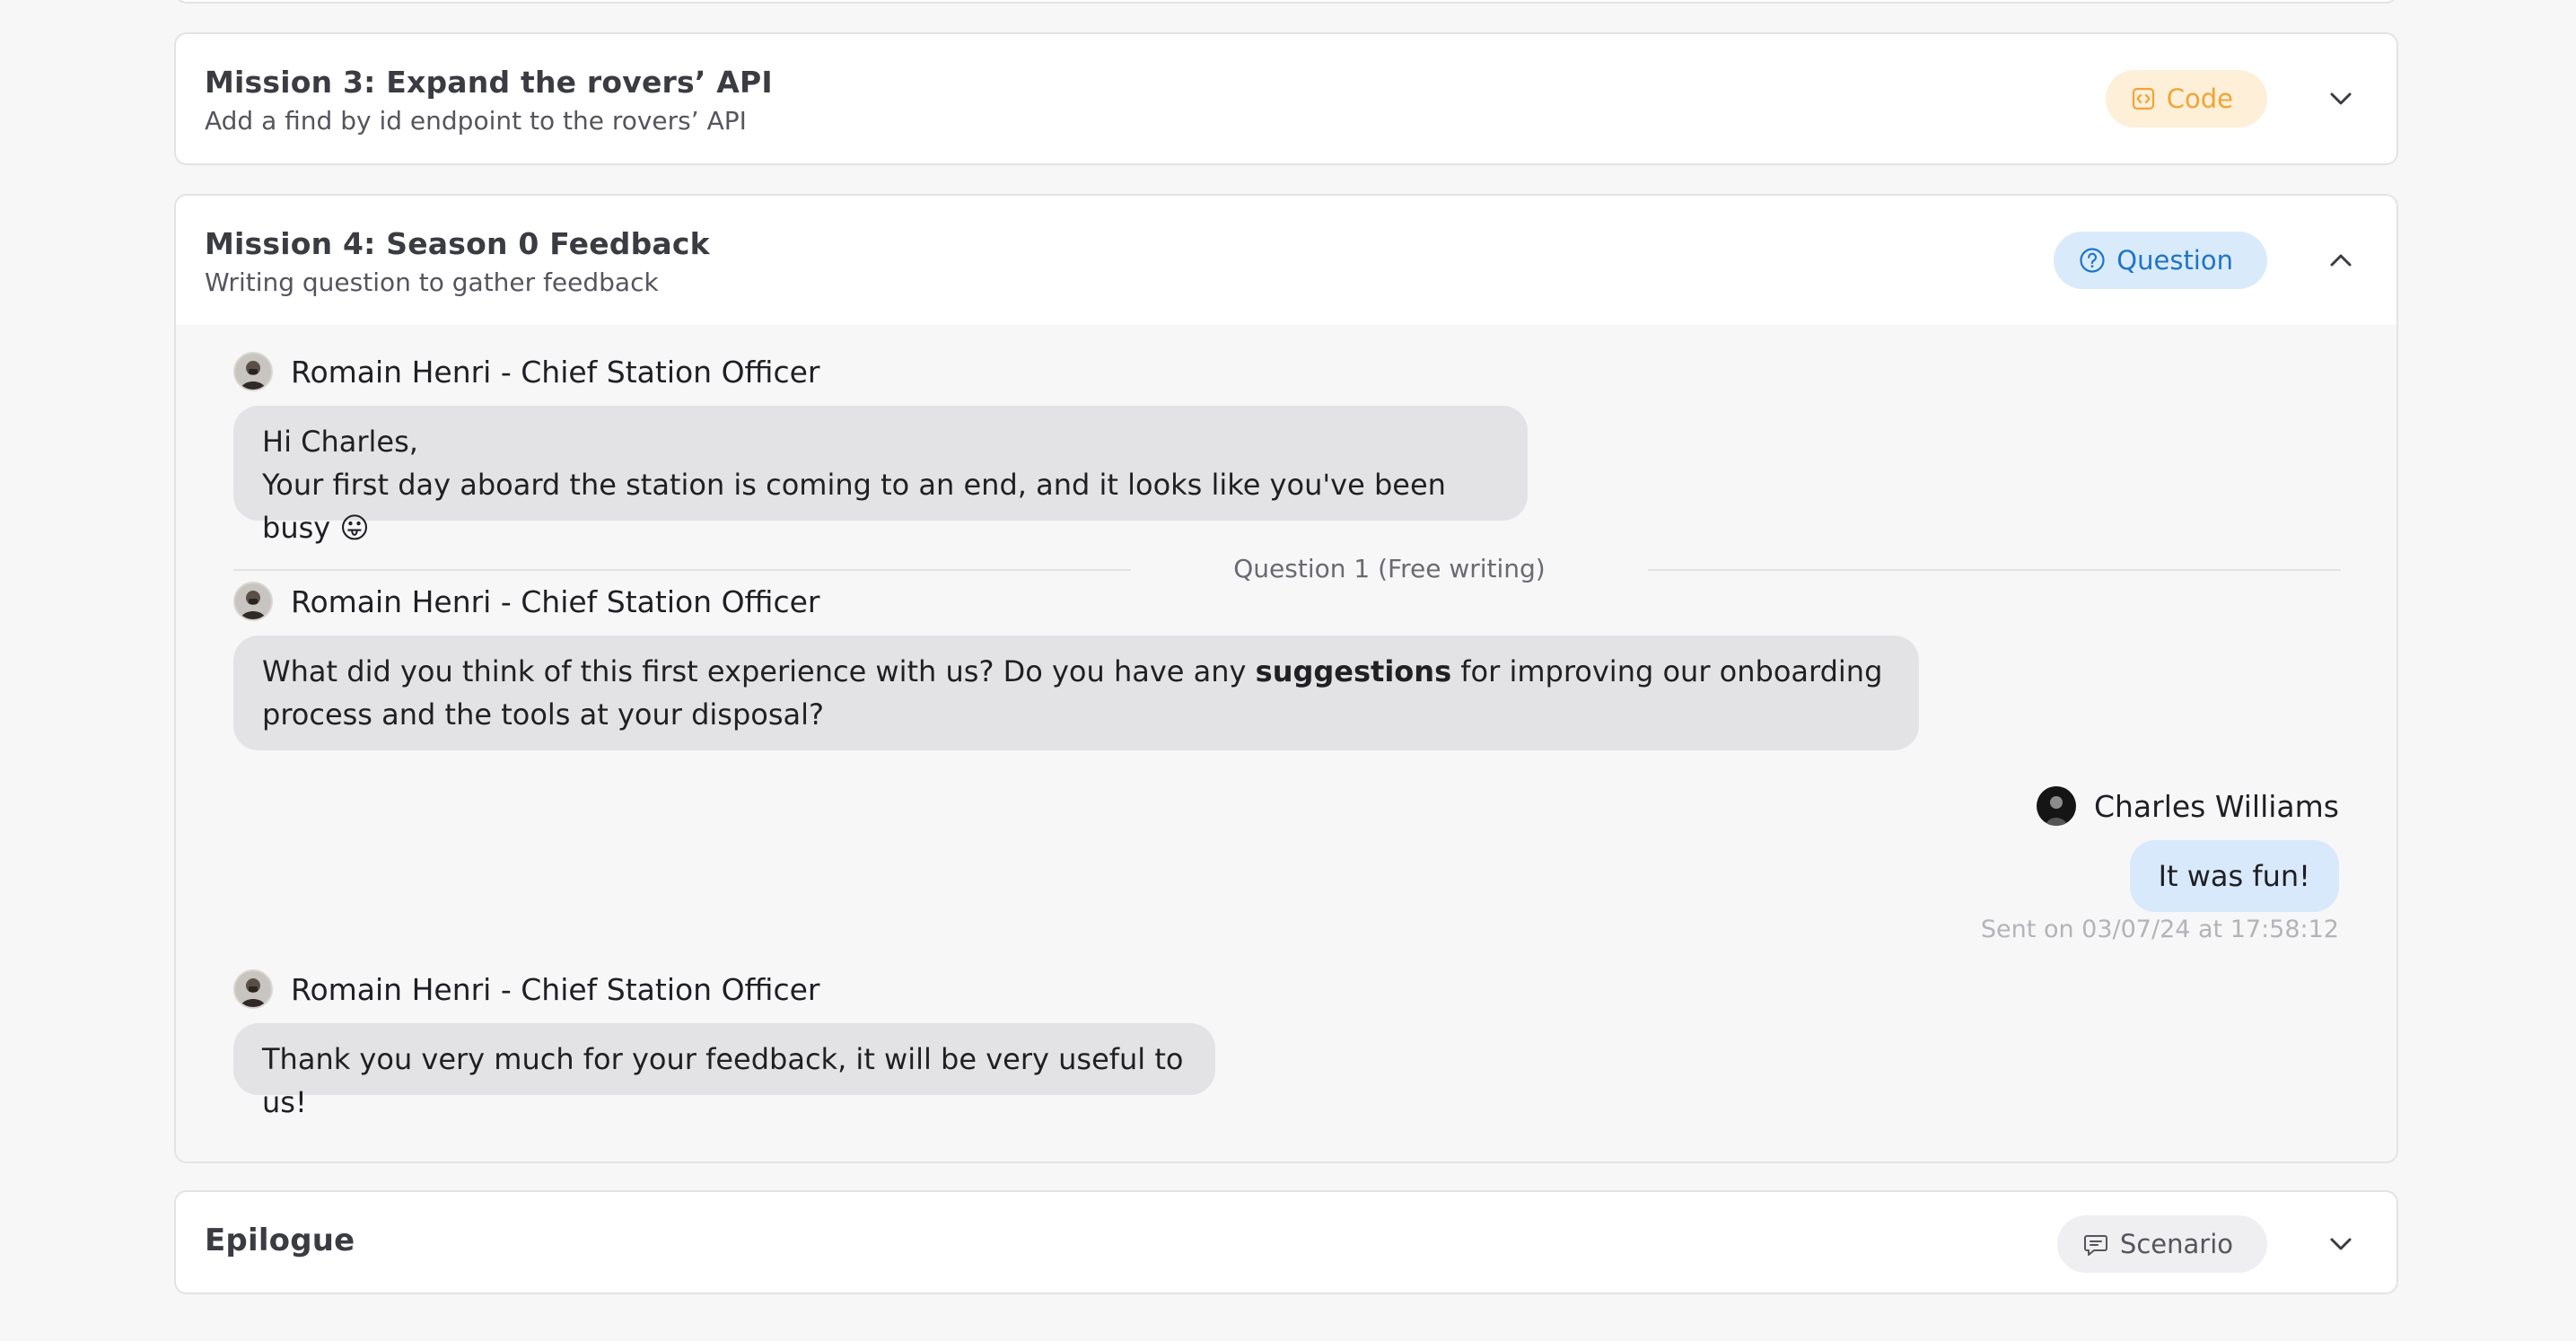 This screenshot has width=2576, height=1341. What do you see at coordinates (1286, 2) in the screenshot?
I see `previous-mission-card` at bounding box center [1286, 2].